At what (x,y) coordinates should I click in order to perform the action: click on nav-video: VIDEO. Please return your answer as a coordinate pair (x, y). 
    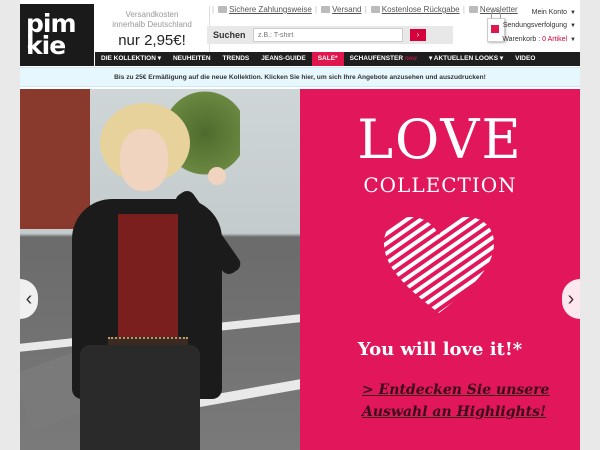
    Looking at the image, I should click on (525, 59).